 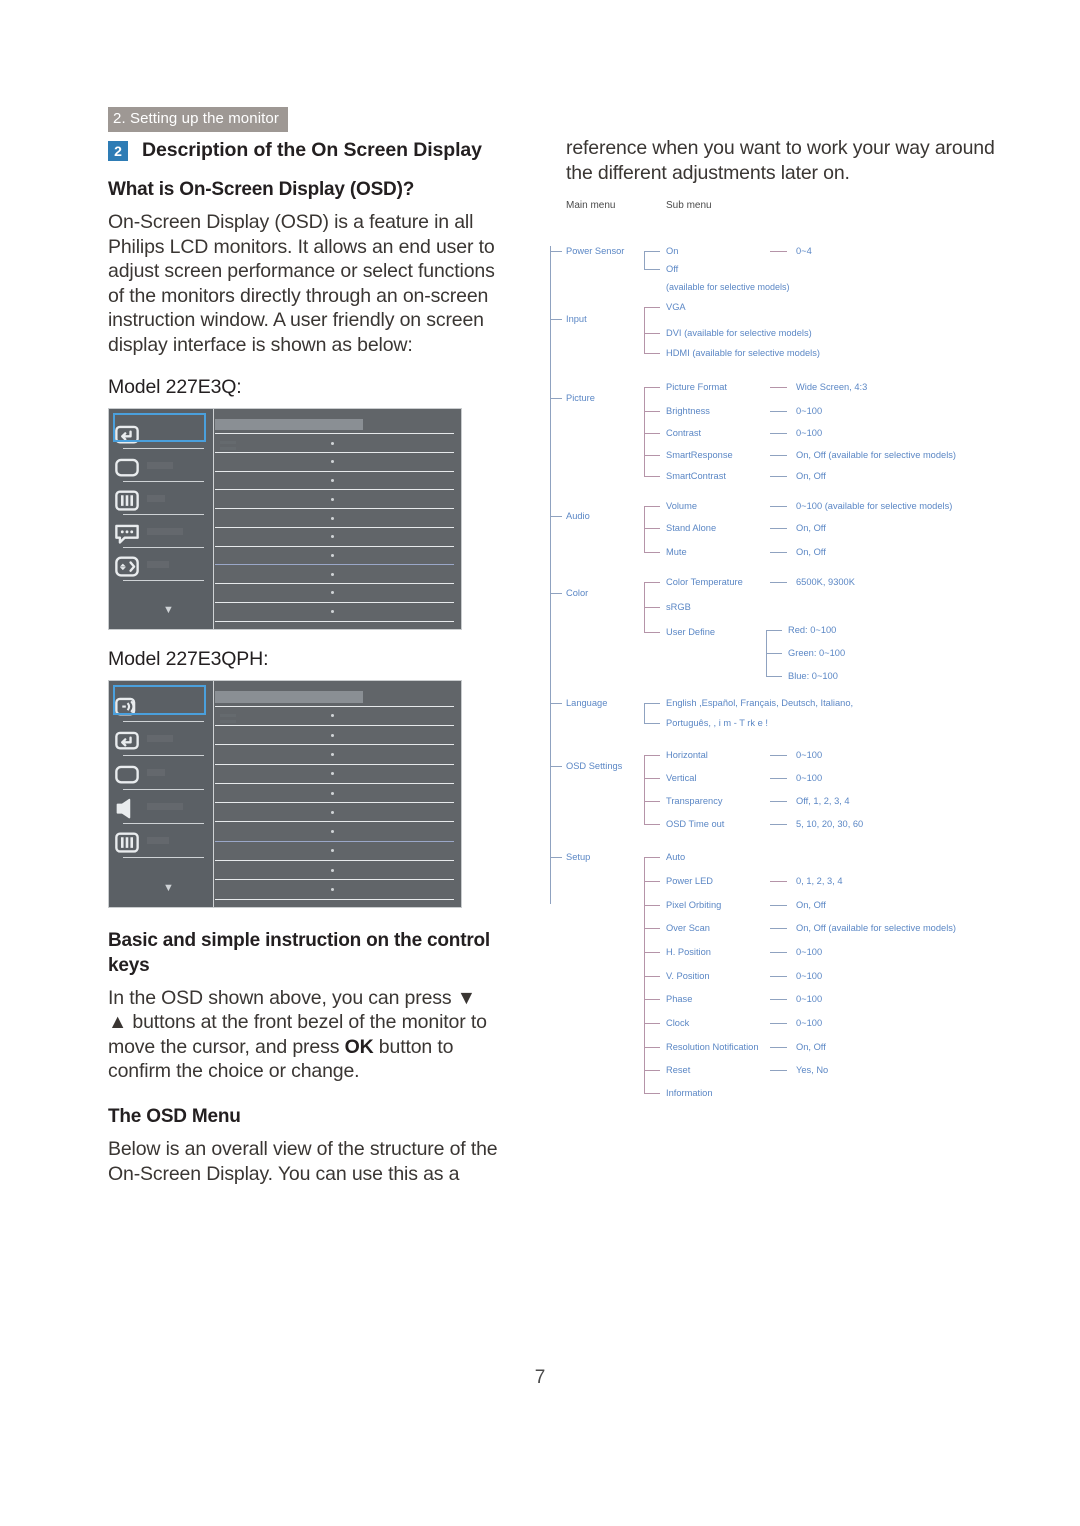 What do you see at coordinates (695, 824) in the screenshot?
I see `tree-sub-item: OSD Time out` at bounding box center [695, 824].